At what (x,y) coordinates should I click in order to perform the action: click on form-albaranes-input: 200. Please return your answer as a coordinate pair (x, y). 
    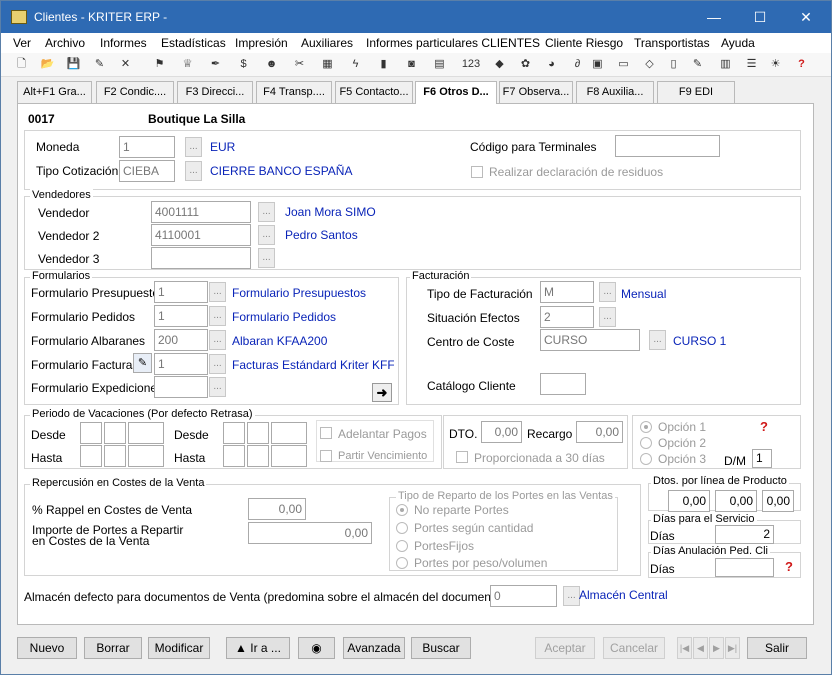
    Looking at the image, I should click on (181, 340).